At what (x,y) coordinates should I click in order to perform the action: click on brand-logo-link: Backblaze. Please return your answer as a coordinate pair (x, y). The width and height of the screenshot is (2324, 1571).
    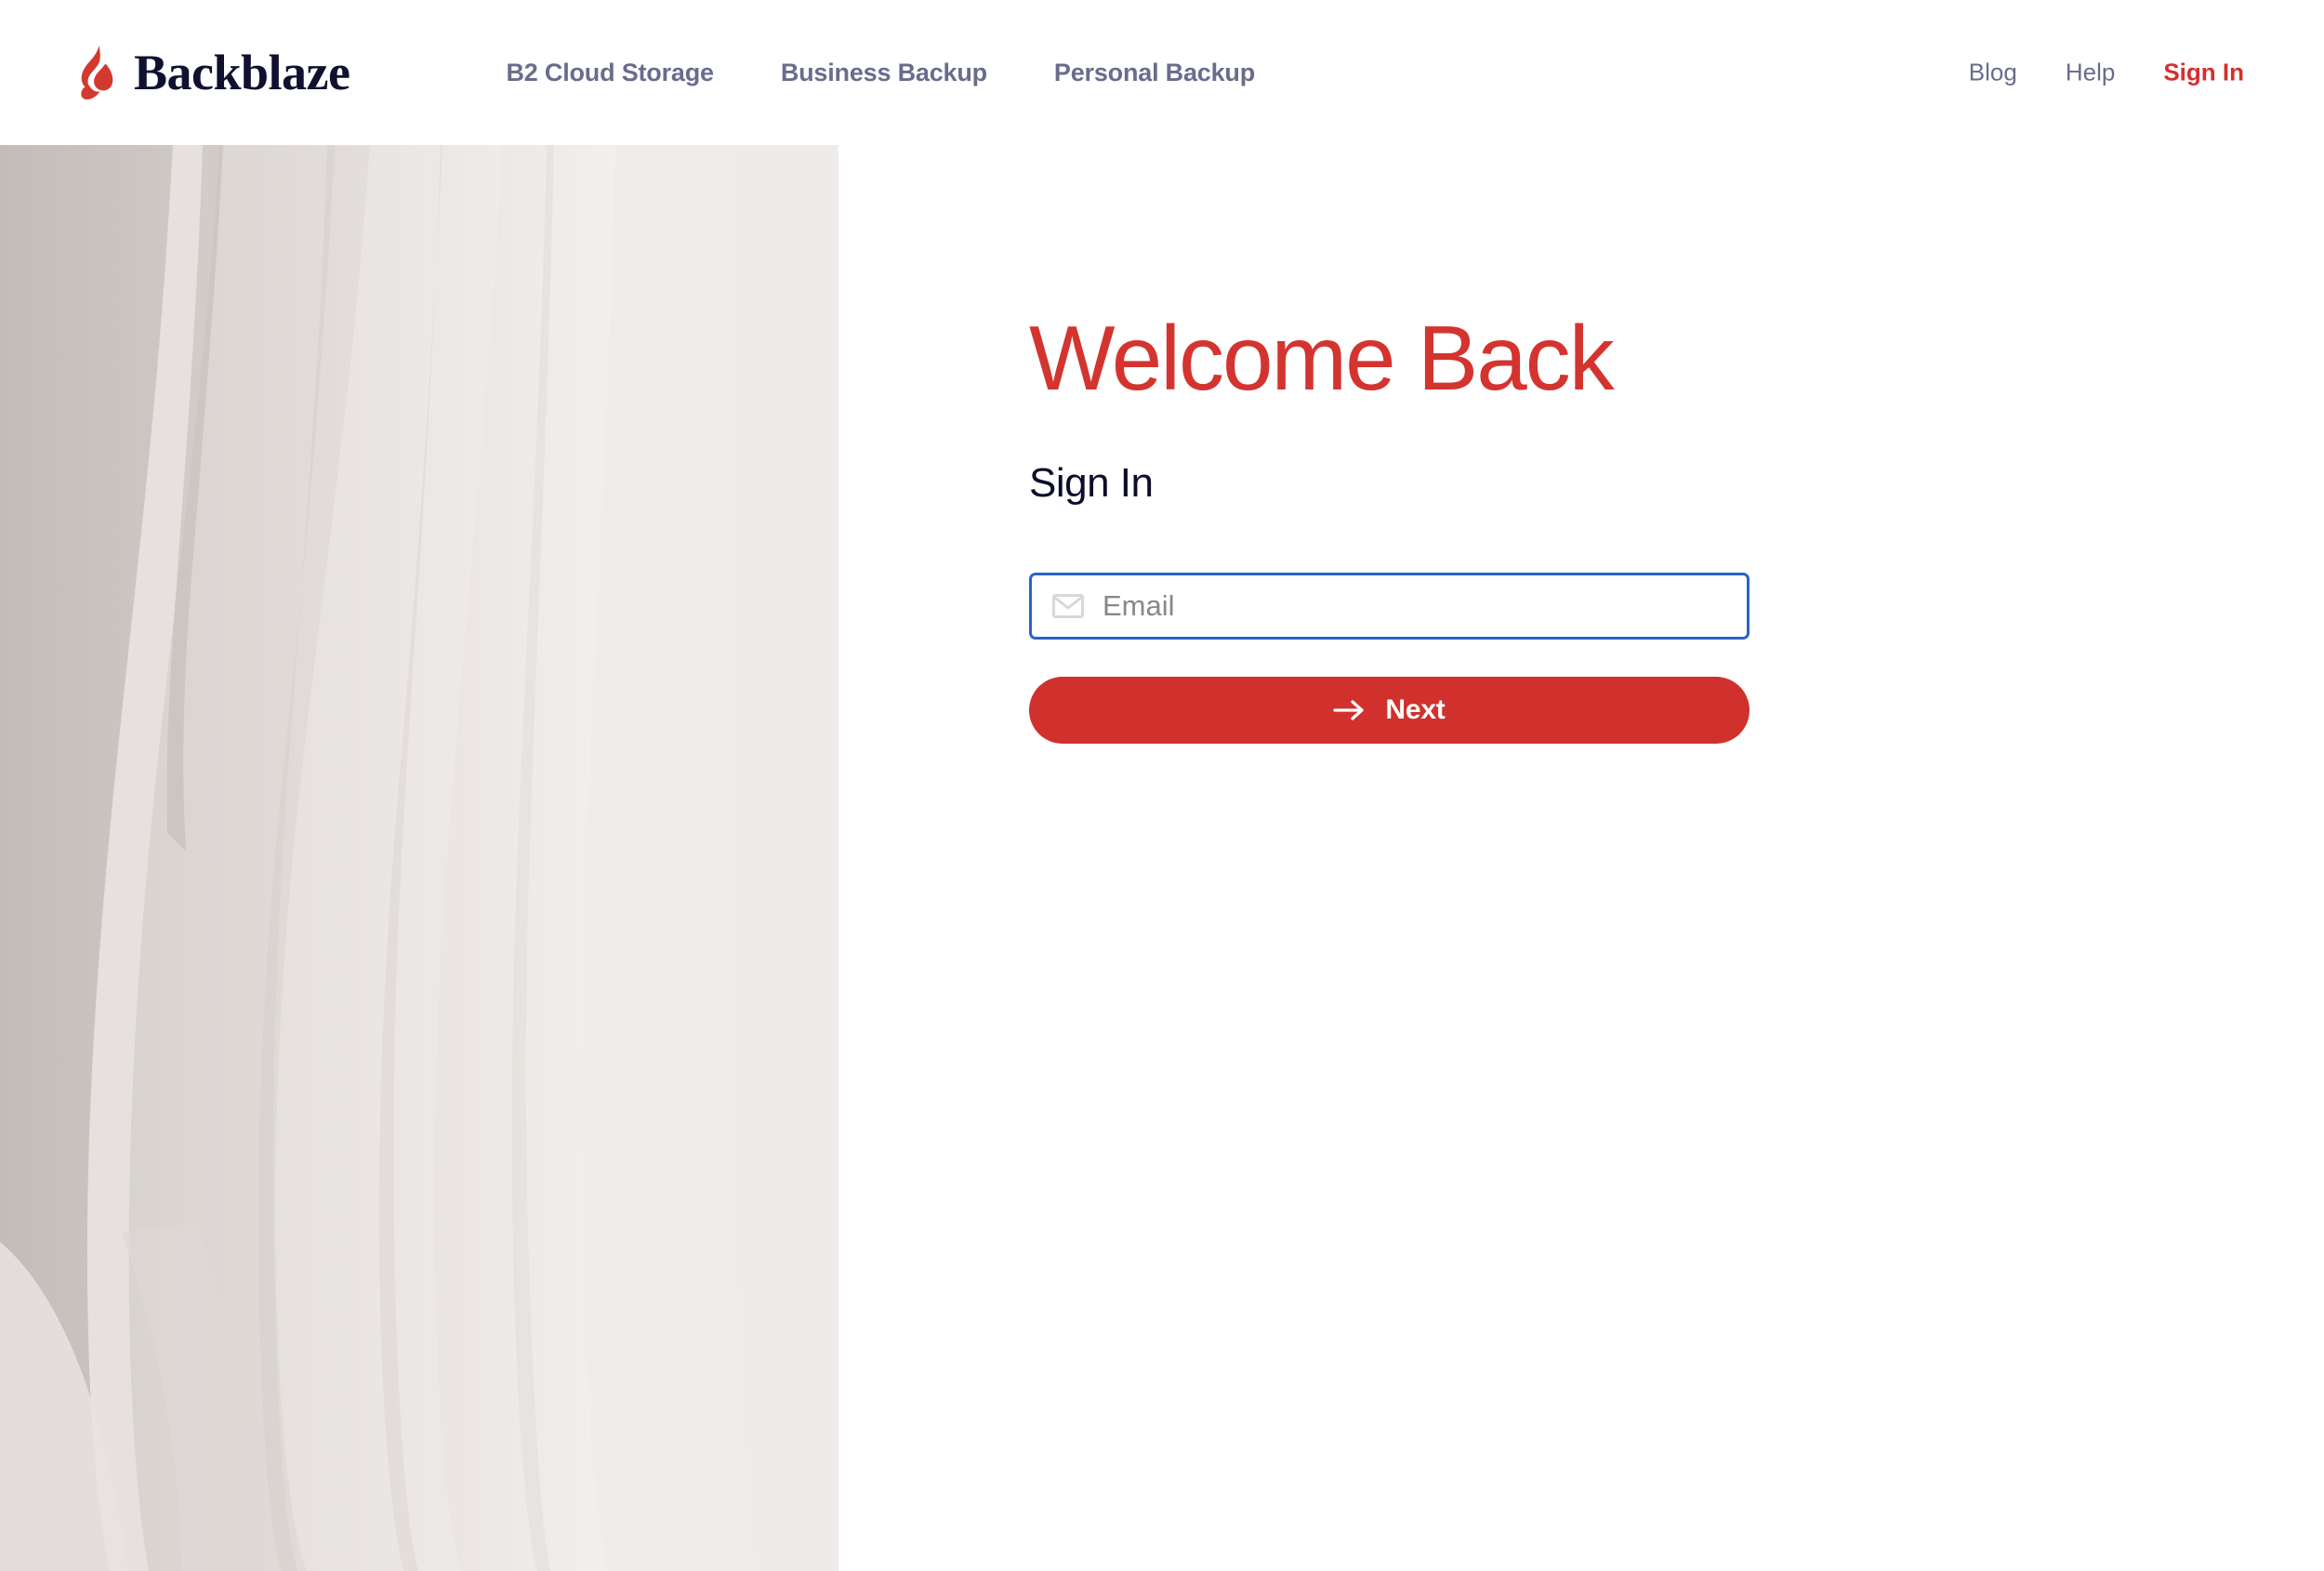
    Looking at the image, I should click on (213, 72).